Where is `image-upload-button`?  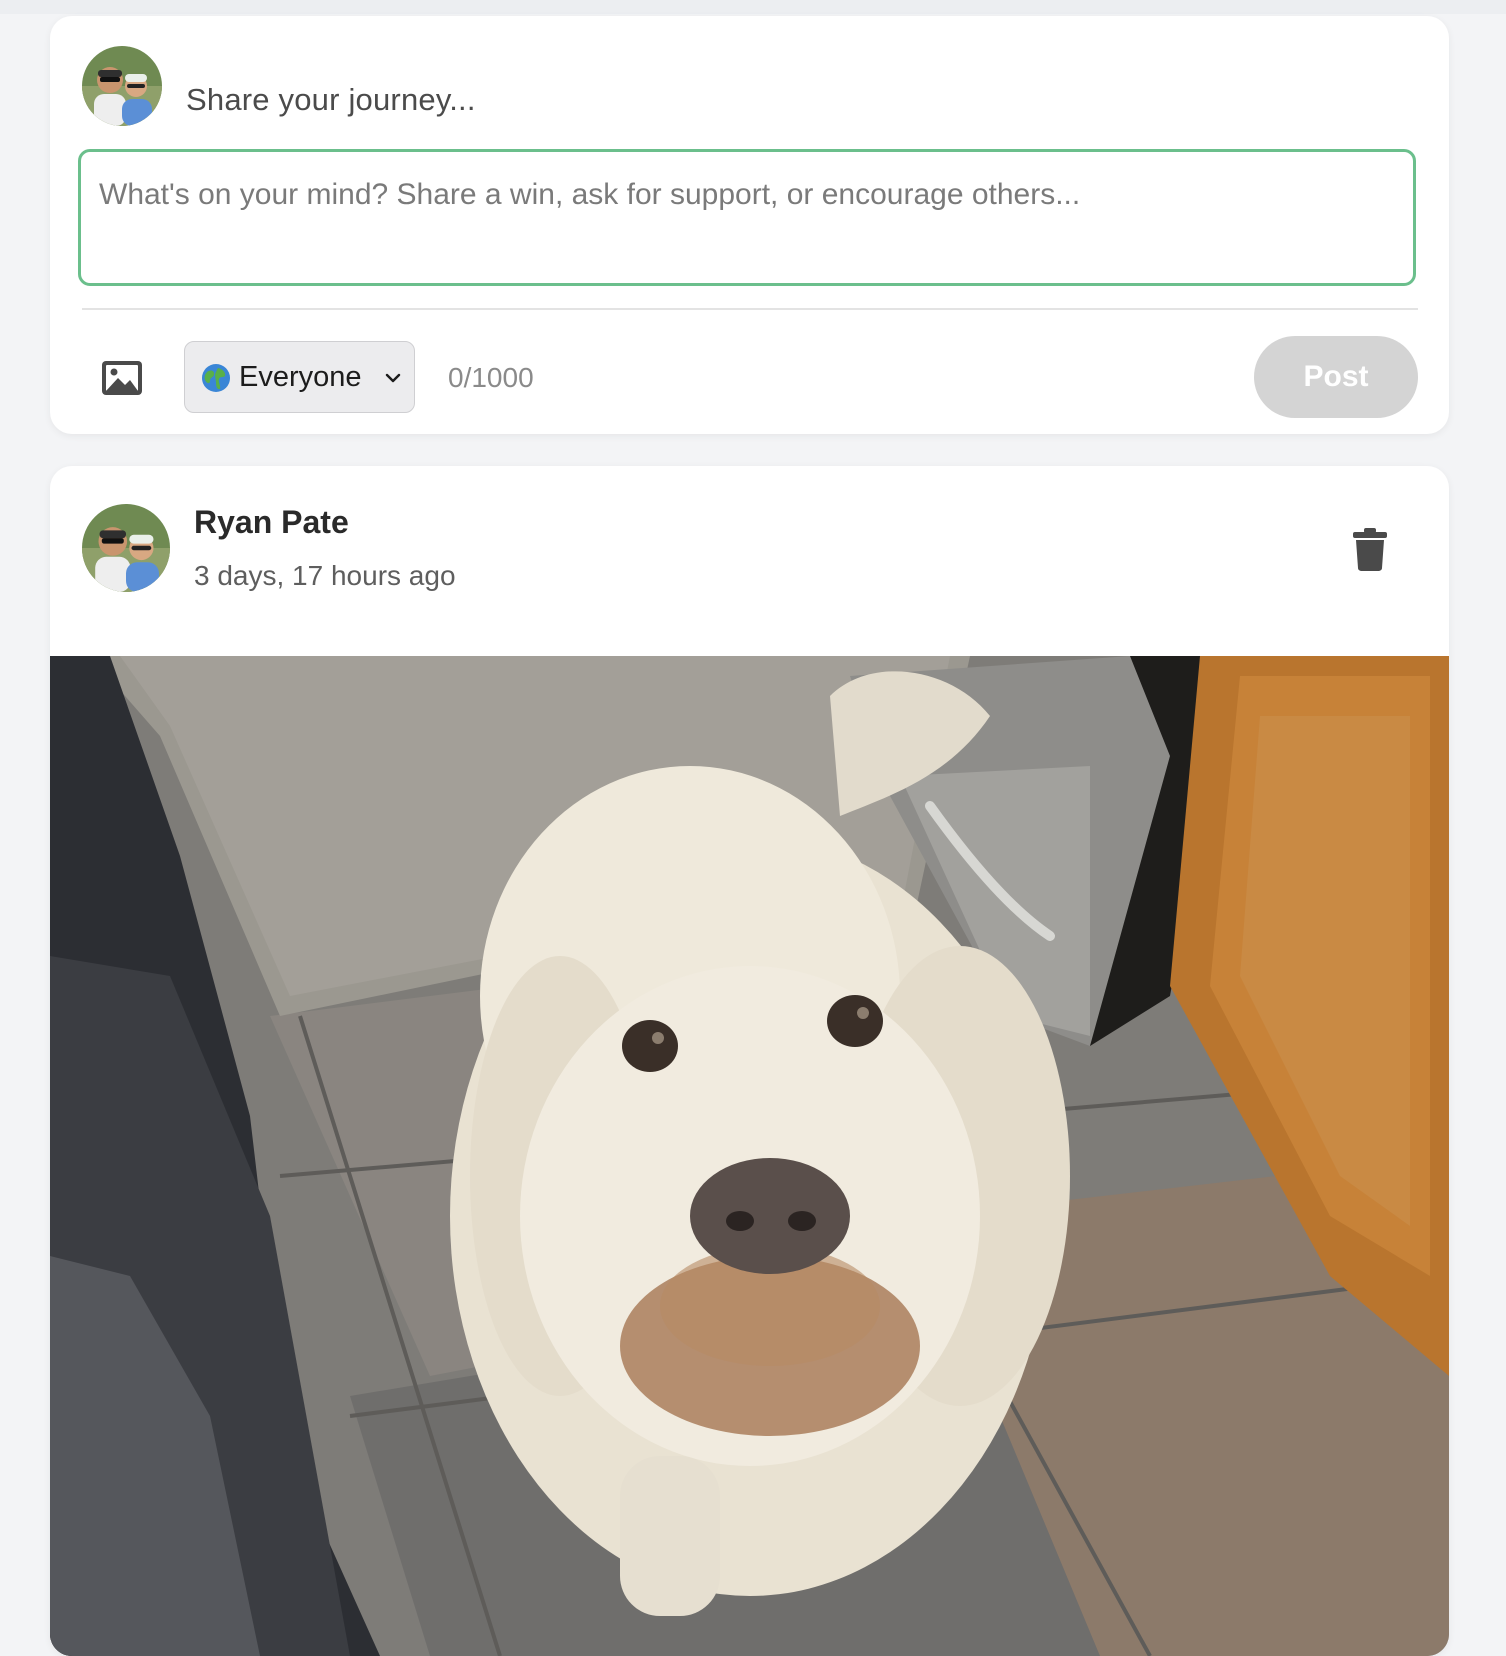
image-upload-button is located at coordinates (122, 378).